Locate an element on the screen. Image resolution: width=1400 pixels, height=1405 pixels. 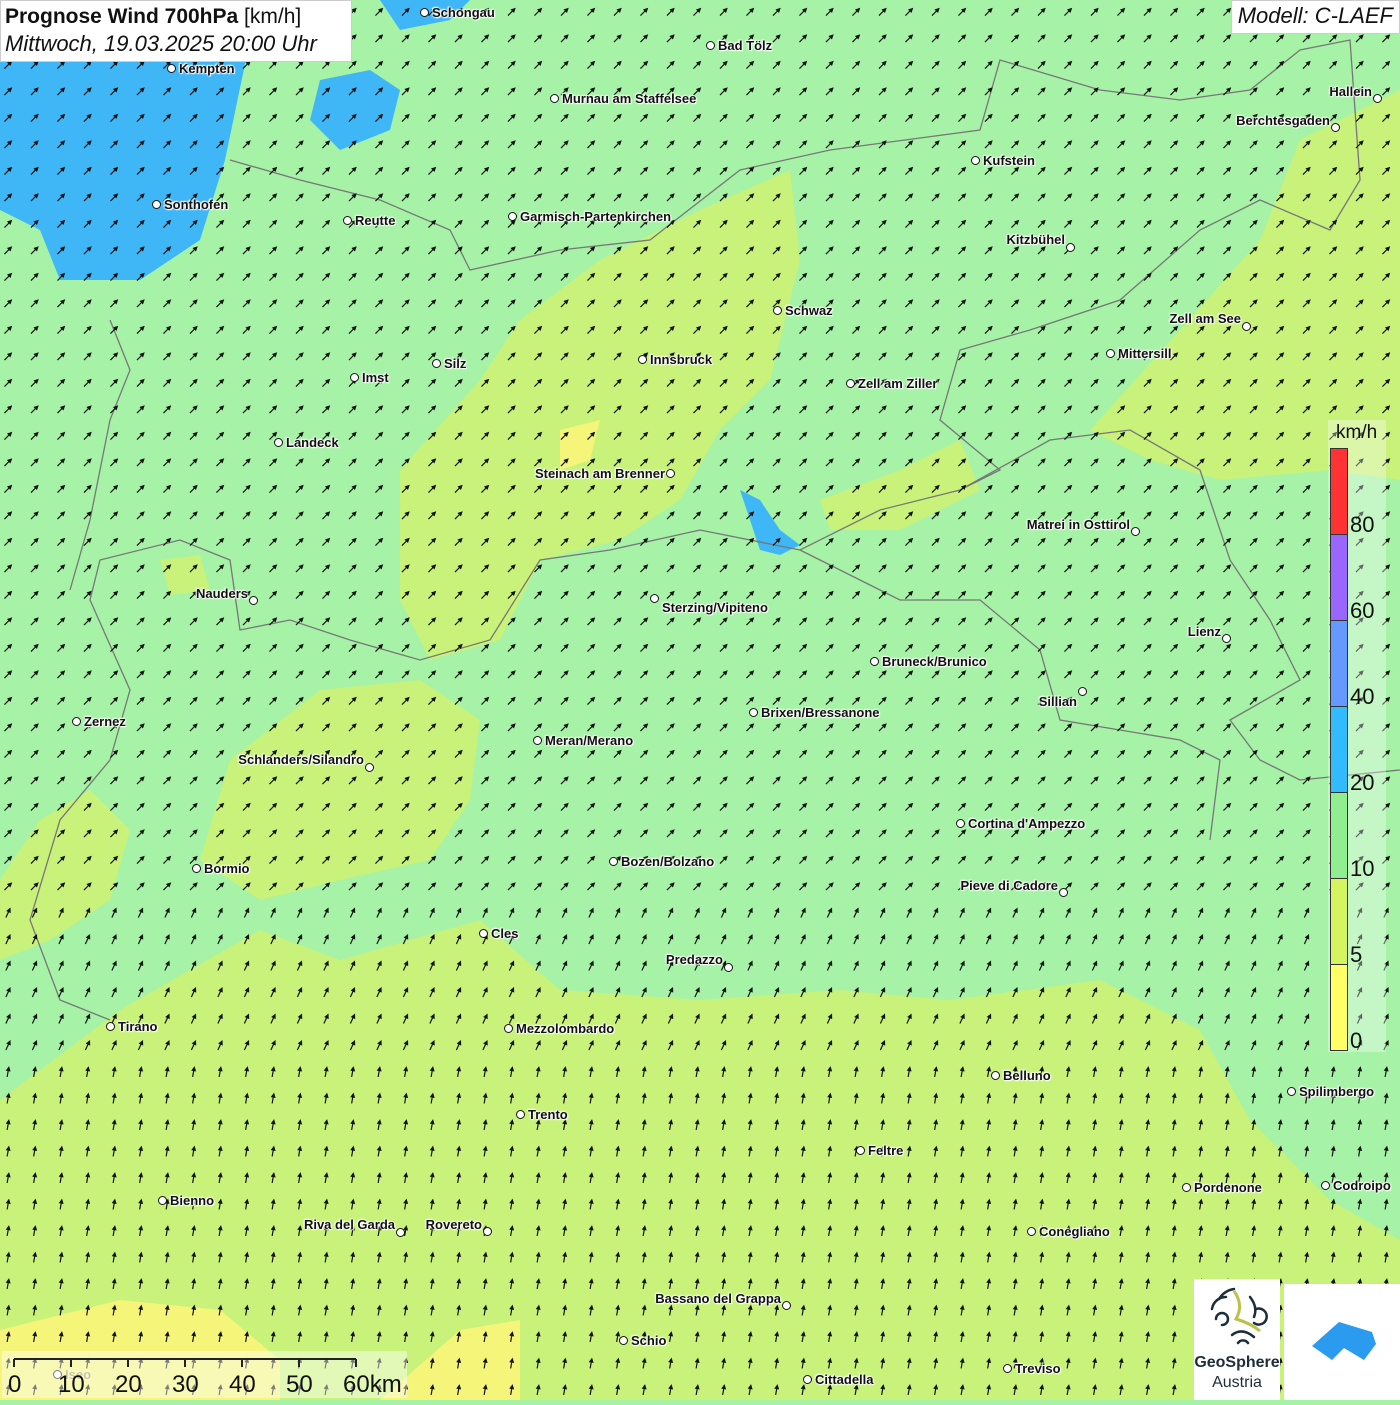
legend-tick: 5 is located at coordinates (1356, 955).